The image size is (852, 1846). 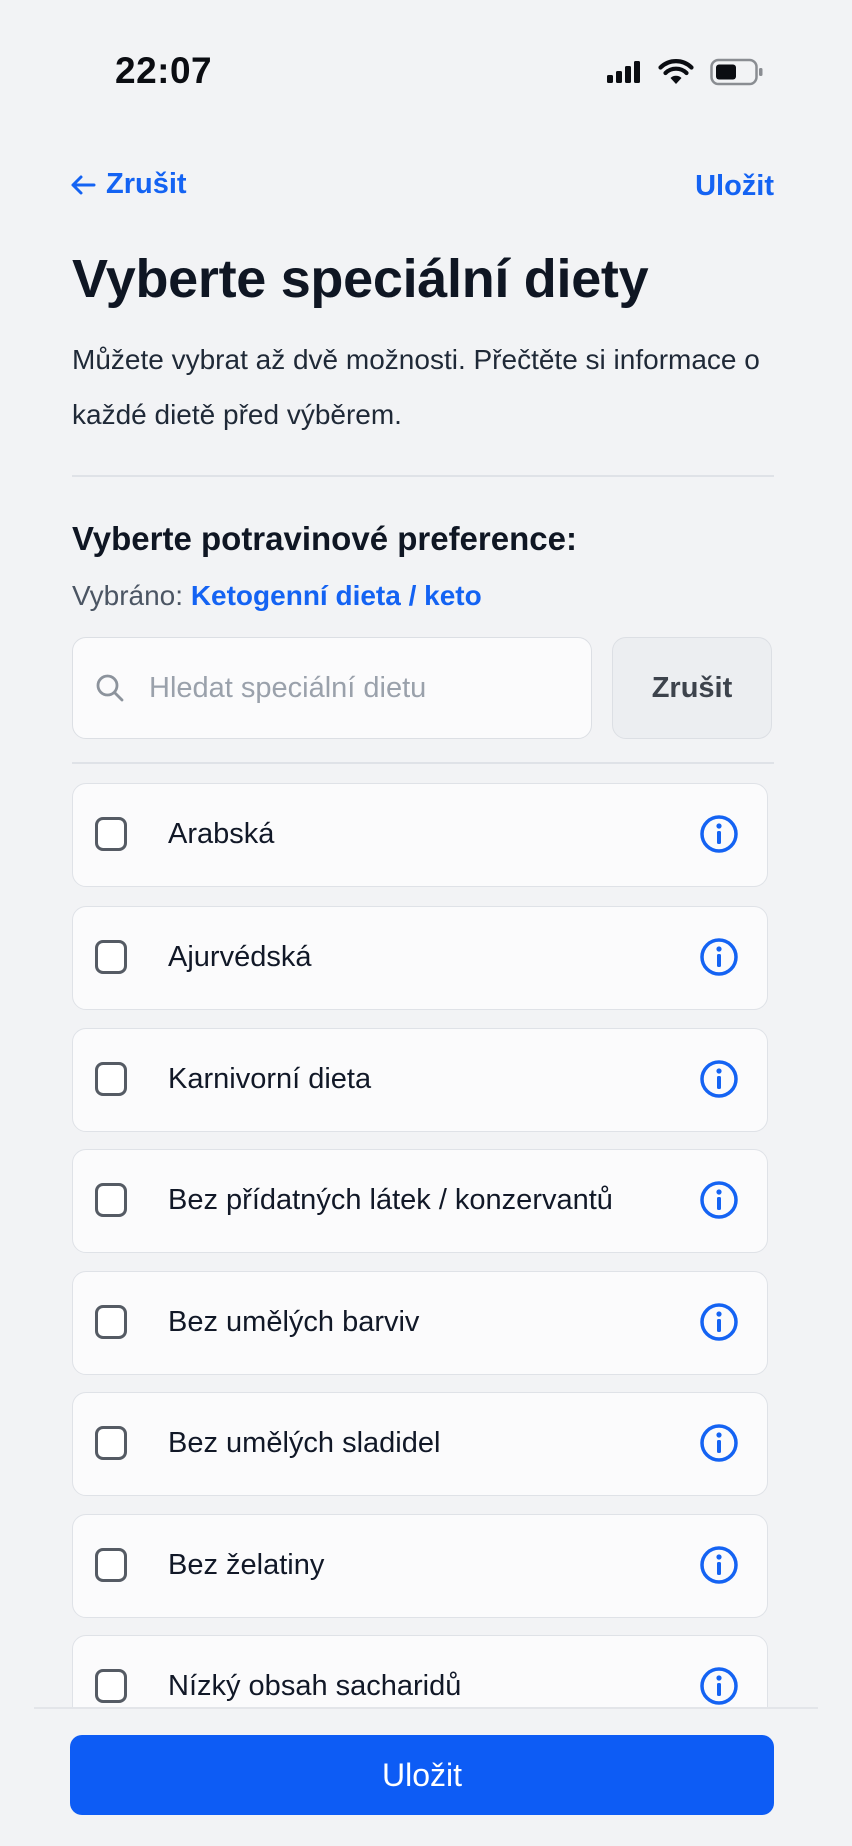 What do you see at coordinates (315, 1686) in the screenshot?
I see `diet-label: Nízký obsah sacharidů` at bounding box center [315, 1686].